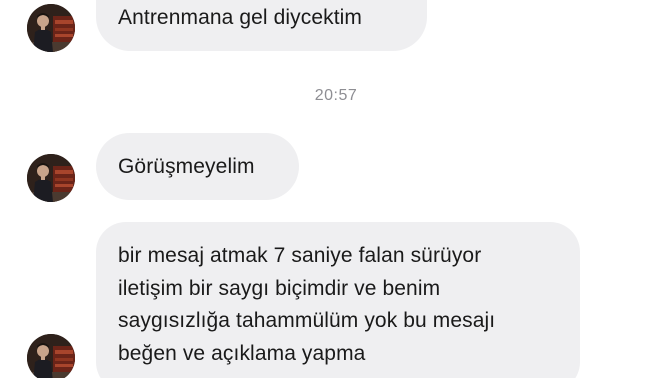  I want to click on message-bubble: Antrenmana gel diycektim, so click(261, 25).